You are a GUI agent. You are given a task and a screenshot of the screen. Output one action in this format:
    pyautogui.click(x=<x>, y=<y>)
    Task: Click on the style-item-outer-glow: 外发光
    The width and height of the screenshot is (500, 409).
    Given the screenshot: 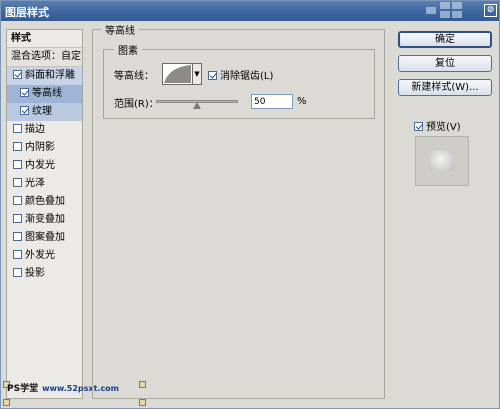 What is the action you would take?
    pyautogui.click(x=44, y=256)
    